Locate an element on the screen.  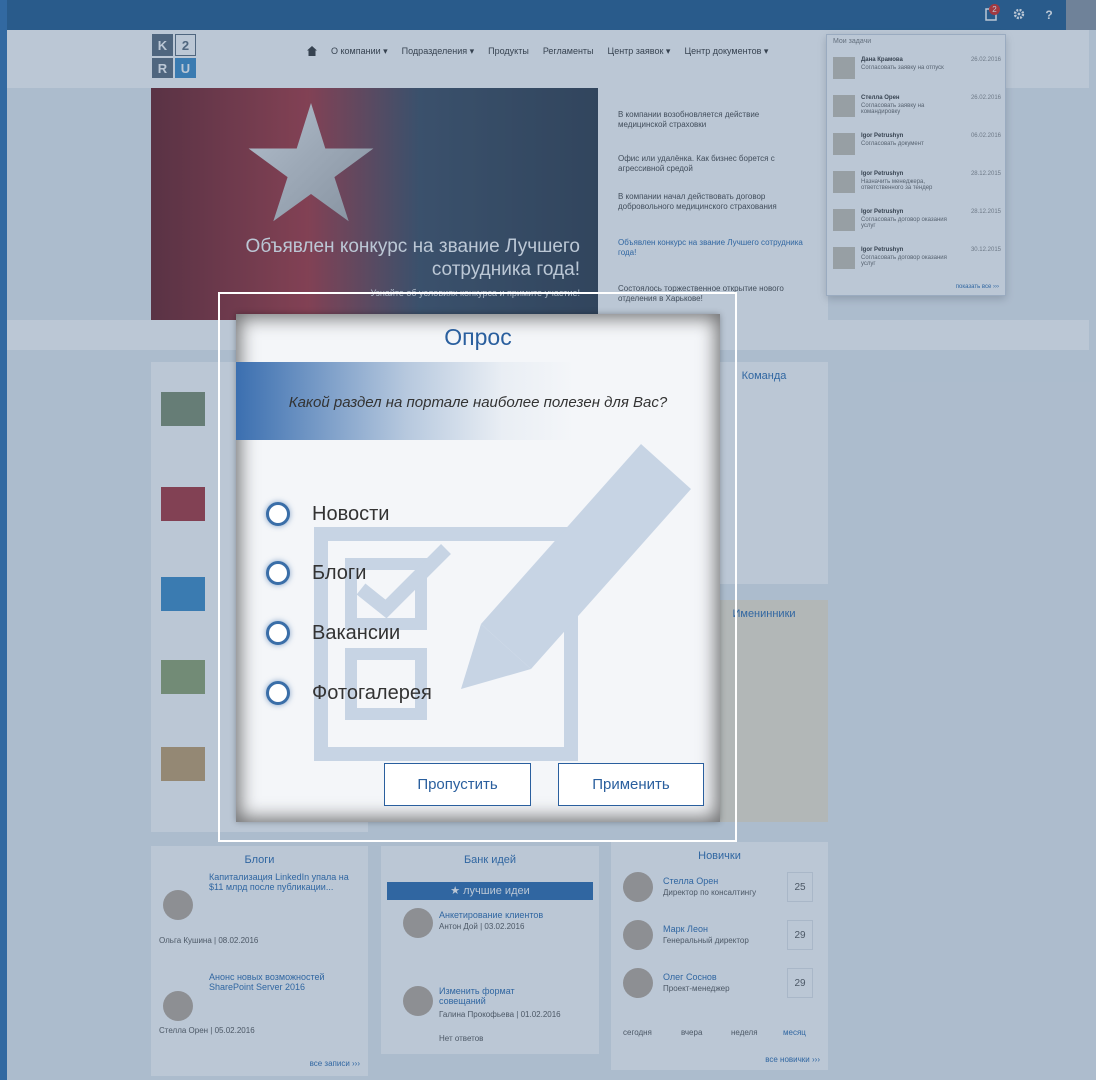
checklist-pencil-icon is located at coordinates (502, 602).